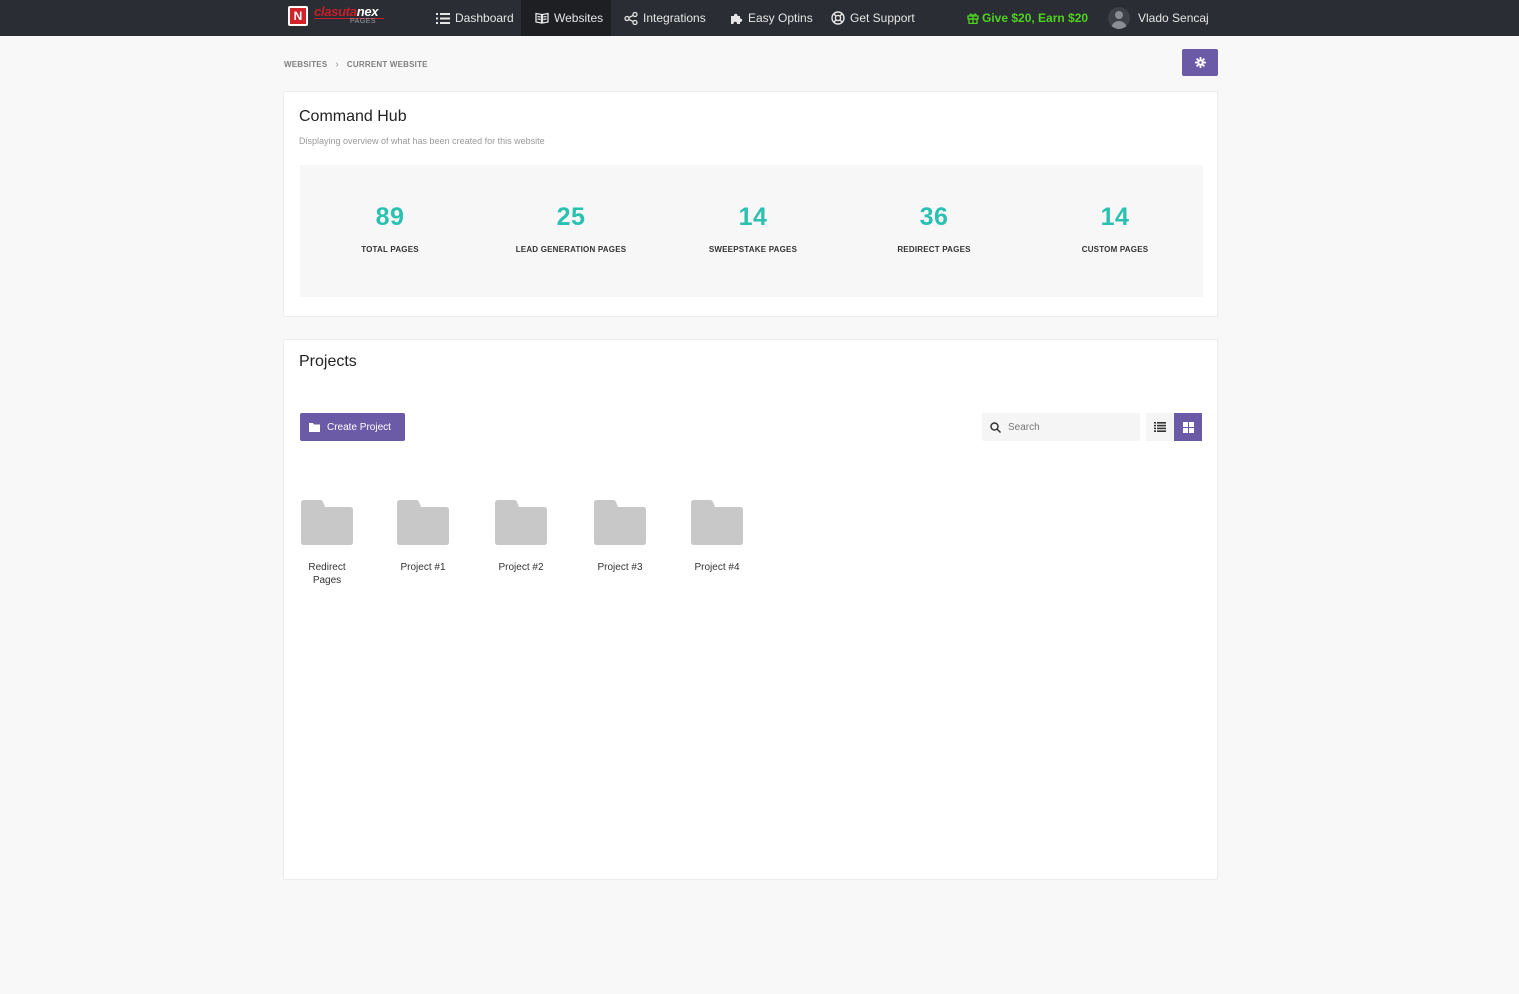 The width and height of the screenshot is (1519, 994). I want to click on project-folder-2: Project #2, so click(521, 537).